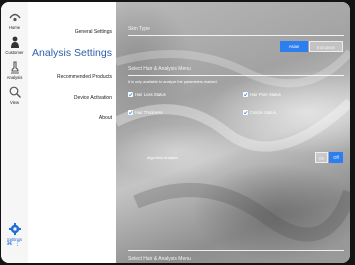 The width and height of the screenshot is (355, 265). I want to click on menu-item-about: About, so click(105, 118).